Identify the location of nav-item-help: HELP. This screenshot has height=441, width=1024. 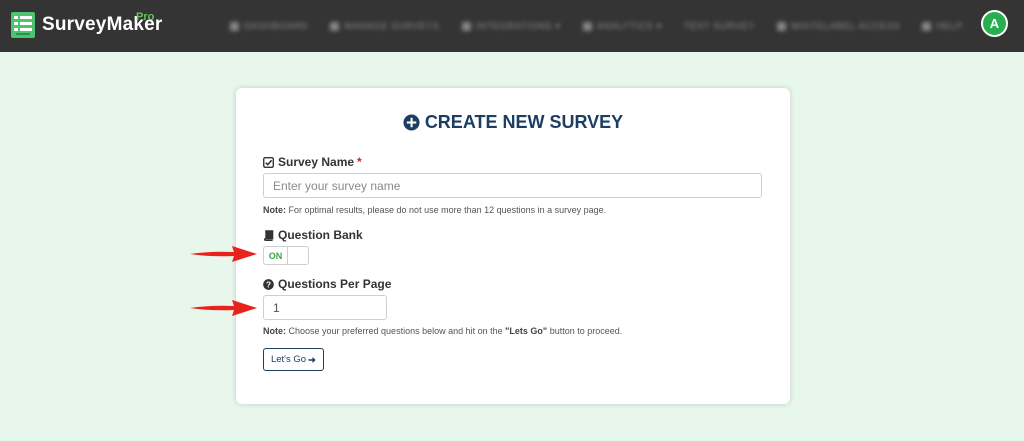
(942, 26).